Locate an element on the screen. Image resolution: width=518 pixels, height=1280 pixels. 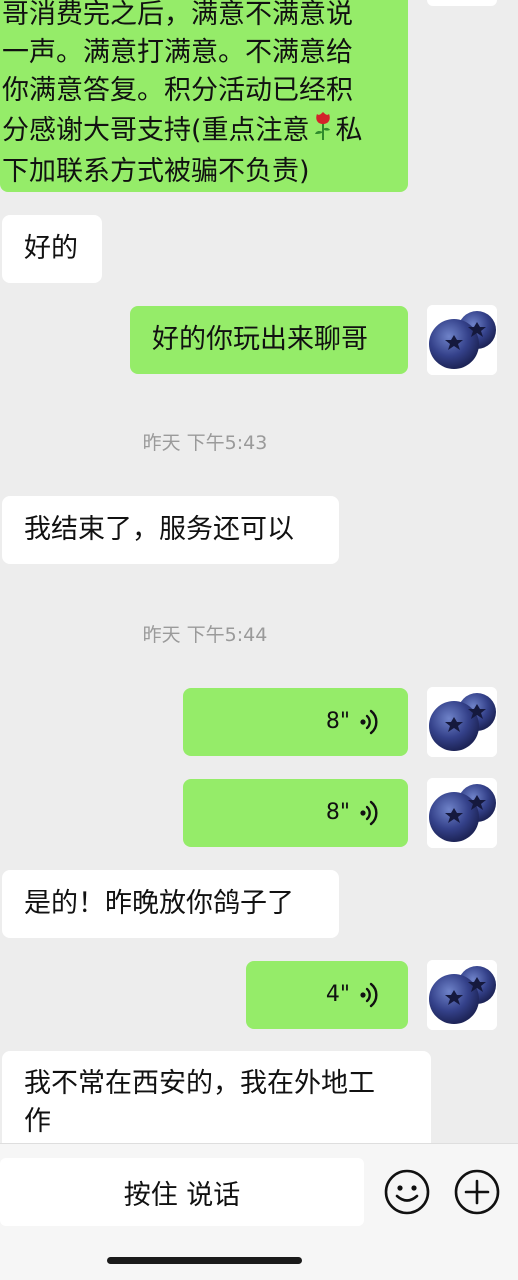
avatar-edge is located at coordinates (462, 3).